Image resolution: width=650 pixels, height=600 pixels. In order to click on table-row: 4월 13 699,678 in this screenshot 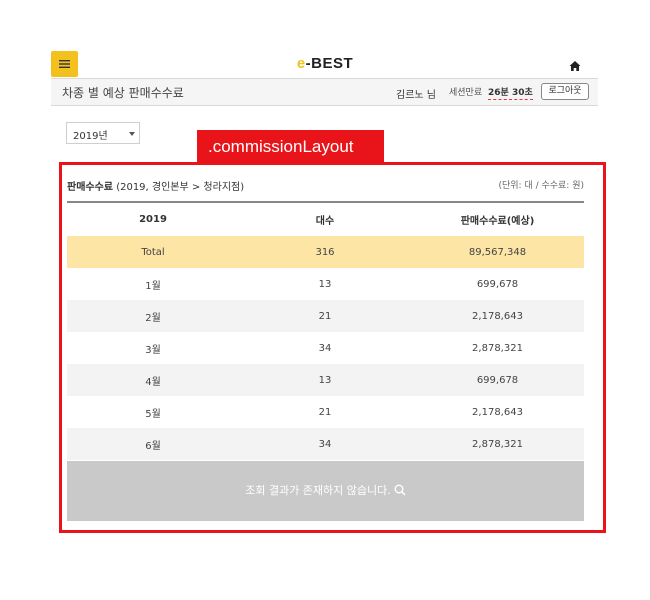, I will do `click(325, 380)`.